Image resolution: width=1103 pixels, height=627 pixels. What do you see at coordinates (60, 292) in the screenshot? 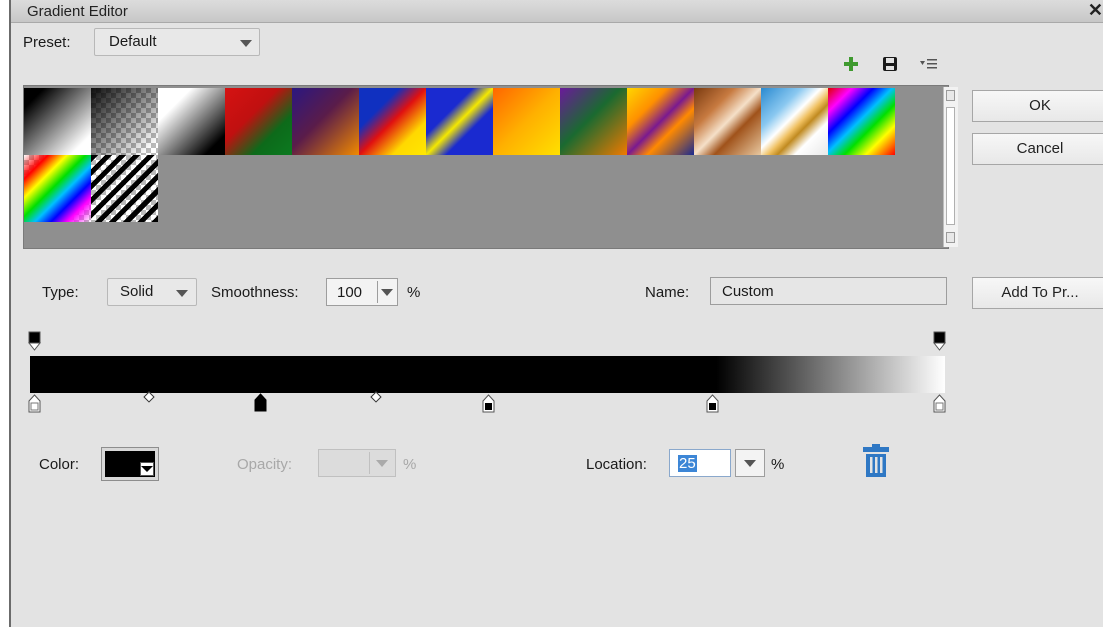
I see `type-label: Type:` at bounding box center [60, 292].